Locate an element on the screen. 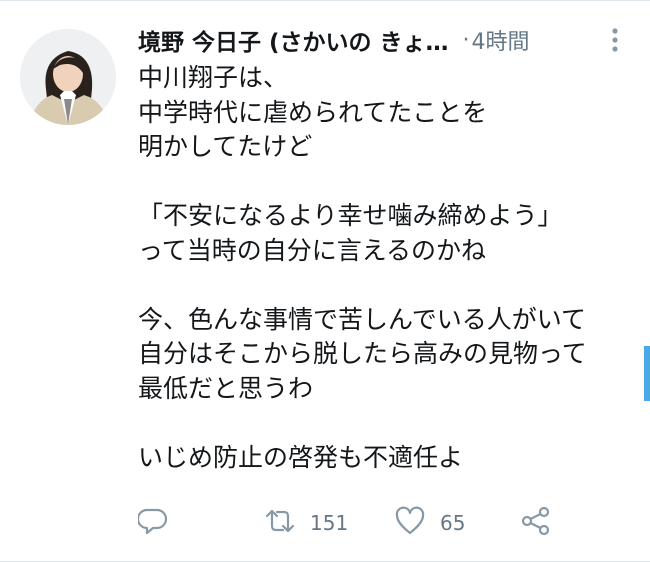 The height and width of the screenshot is (562, 650). scrollbar-thumb is located at coordinates (647, 373).